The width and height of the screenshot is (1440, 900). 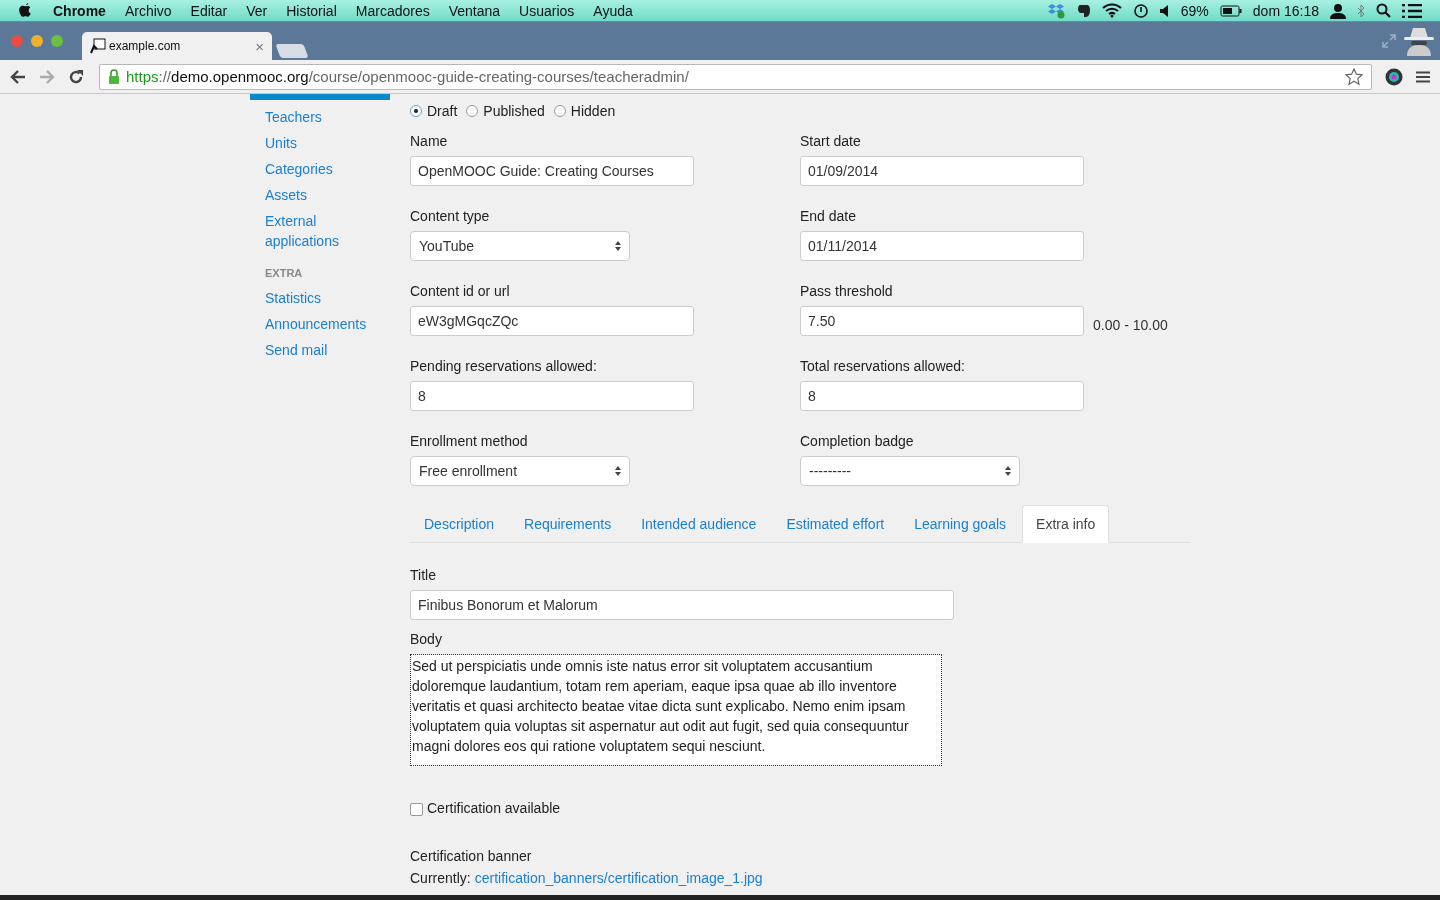 What do you see at coordinates (148, 10) in the screenshot?
I see `menu-item: Archivo` at bounding box center [148, 10].